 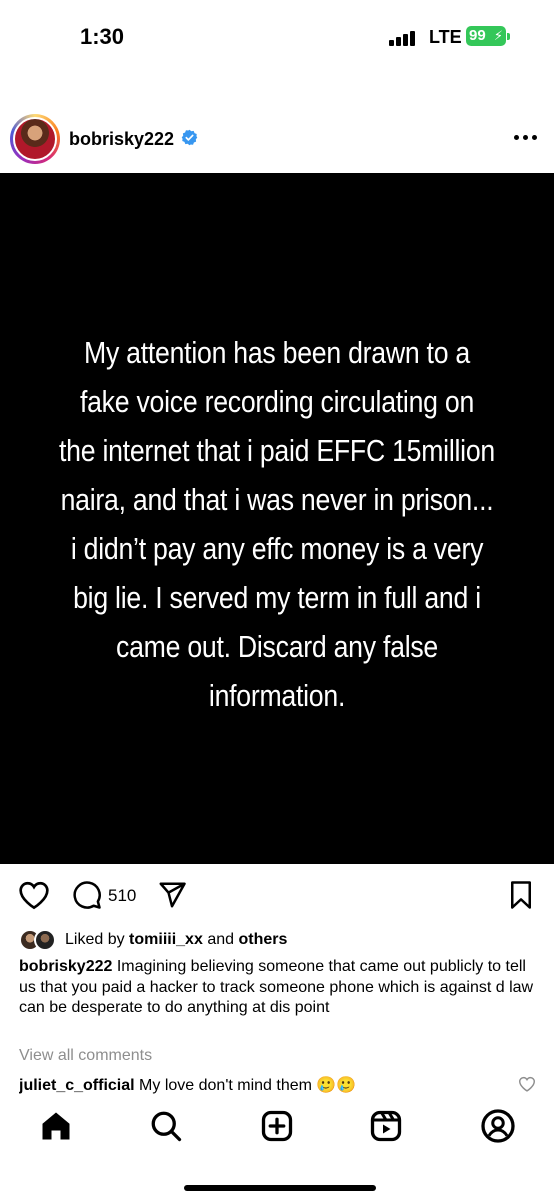 I want to click on profile-icon, so click(x=498, y=1126).